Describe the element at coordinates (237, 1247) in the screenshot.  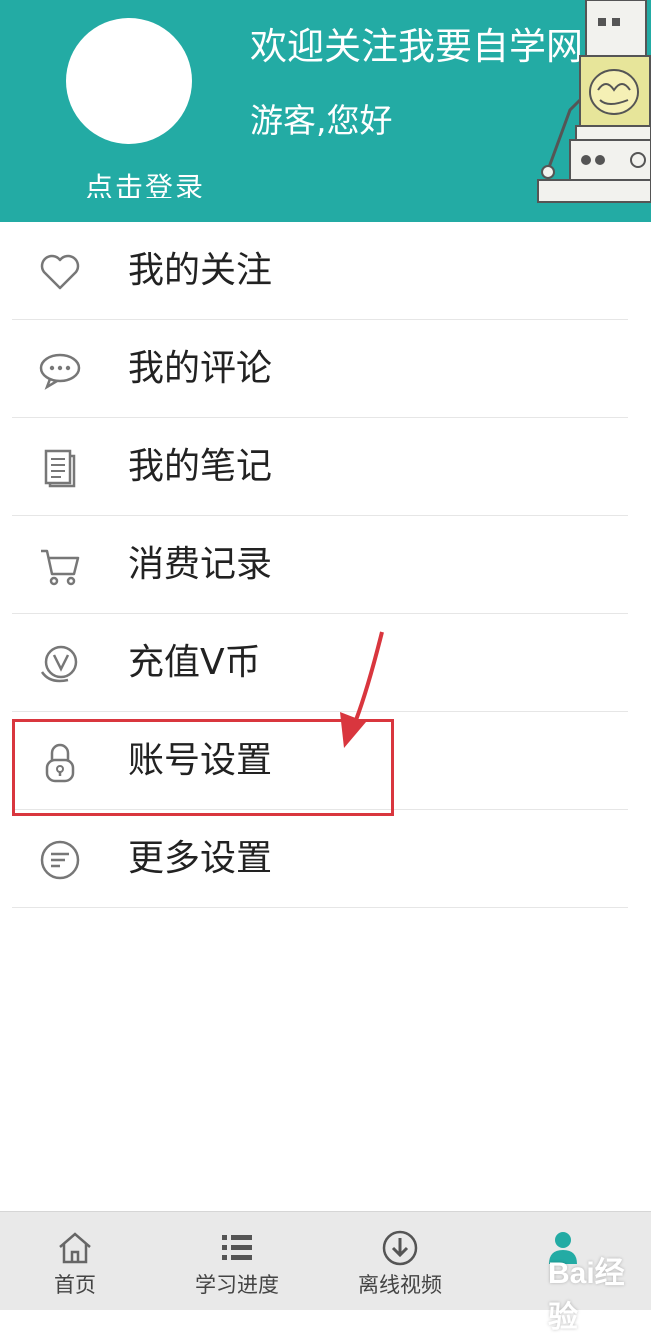
I see `list-icon` at that location.